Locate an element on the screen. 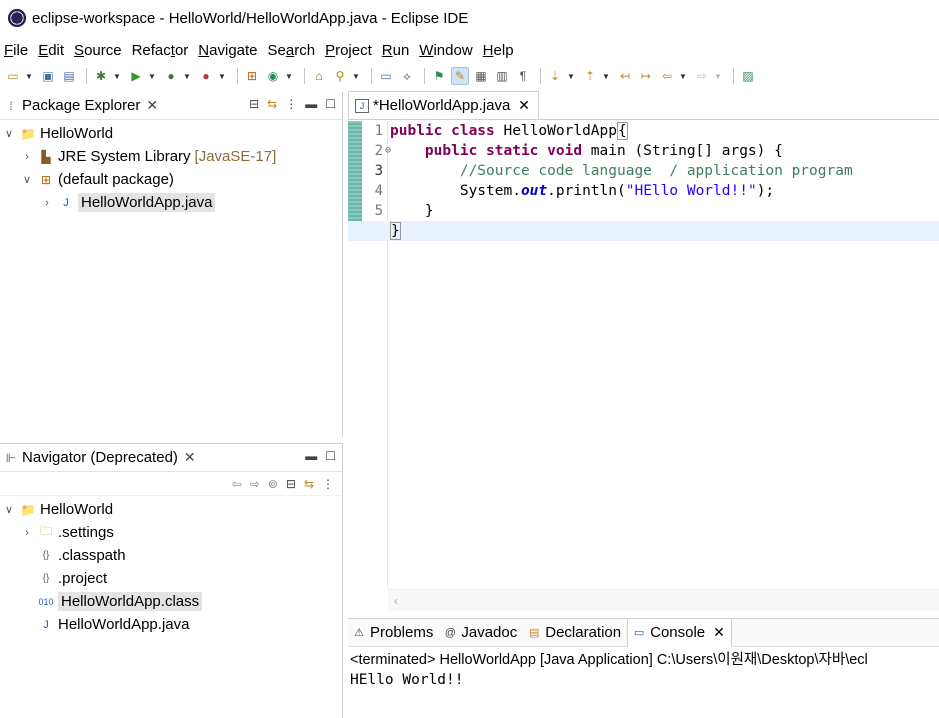 The height and width of the screenshot is (718, 939). debug-dropdown-icon: ▼ is located at coordinates (117, 76).